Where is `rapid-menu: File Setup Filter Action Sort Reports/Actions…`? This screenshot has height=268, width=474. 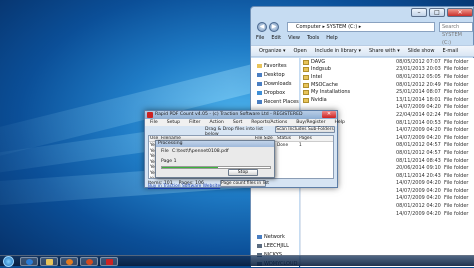 rapid-menu: File Setup Filter Action Sort Reports/Actions… is located at coordinates (245, 122).